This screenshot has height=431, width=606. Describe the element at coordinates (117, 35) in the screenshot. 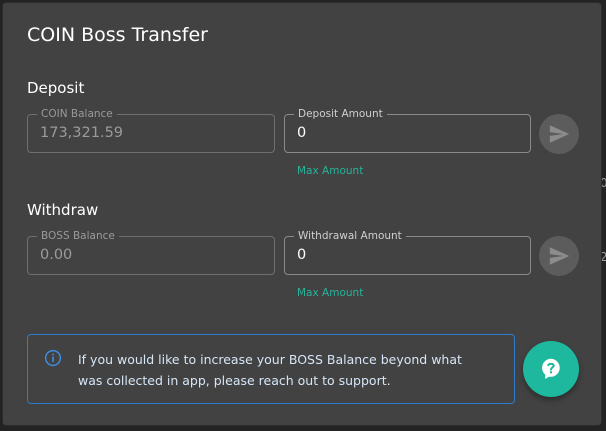

I see `dialog-title: COIN Boss Transfer` at that location.